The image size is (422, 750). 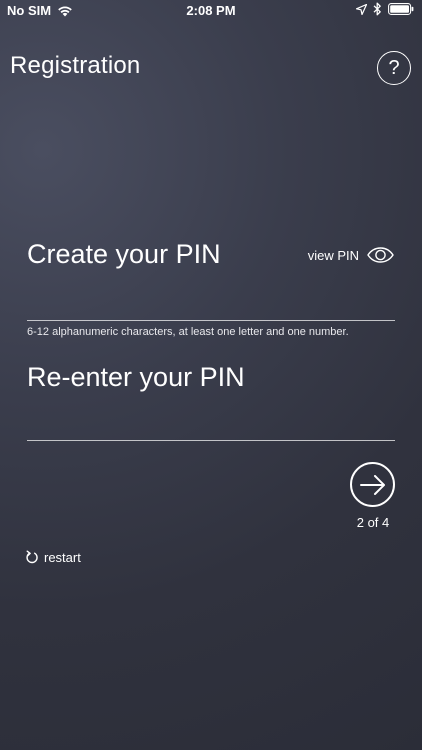 What do you see at coordinates (211, 425) in the screenshot?
I see `reenter-pin-input` at bounding box center [211, 425].